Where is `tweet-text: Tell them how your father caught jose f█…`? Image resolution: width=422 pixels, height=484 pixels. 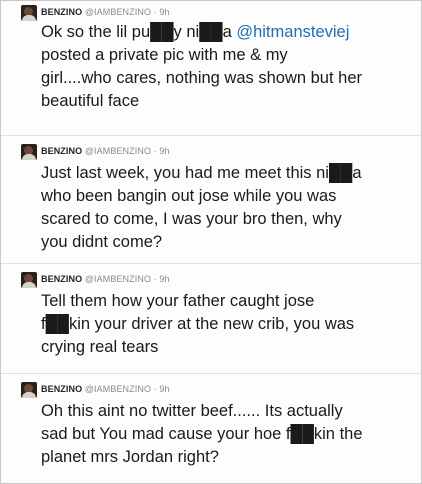
tweet-text: Tell them how your father caught jose f█… is located at coordinates (198, 324).